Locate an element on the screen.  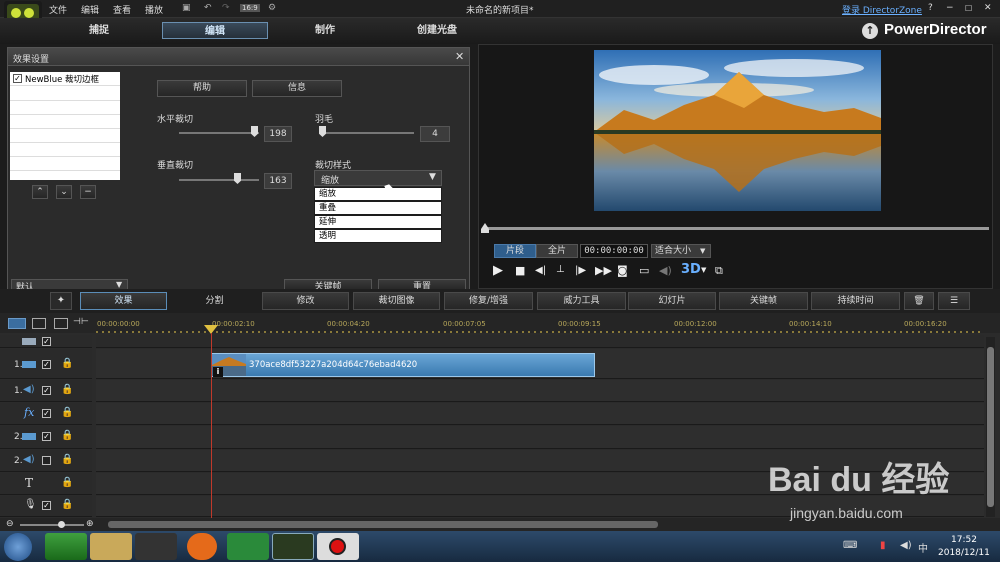
feather-value: 4 is located at coordinates (435, 134).